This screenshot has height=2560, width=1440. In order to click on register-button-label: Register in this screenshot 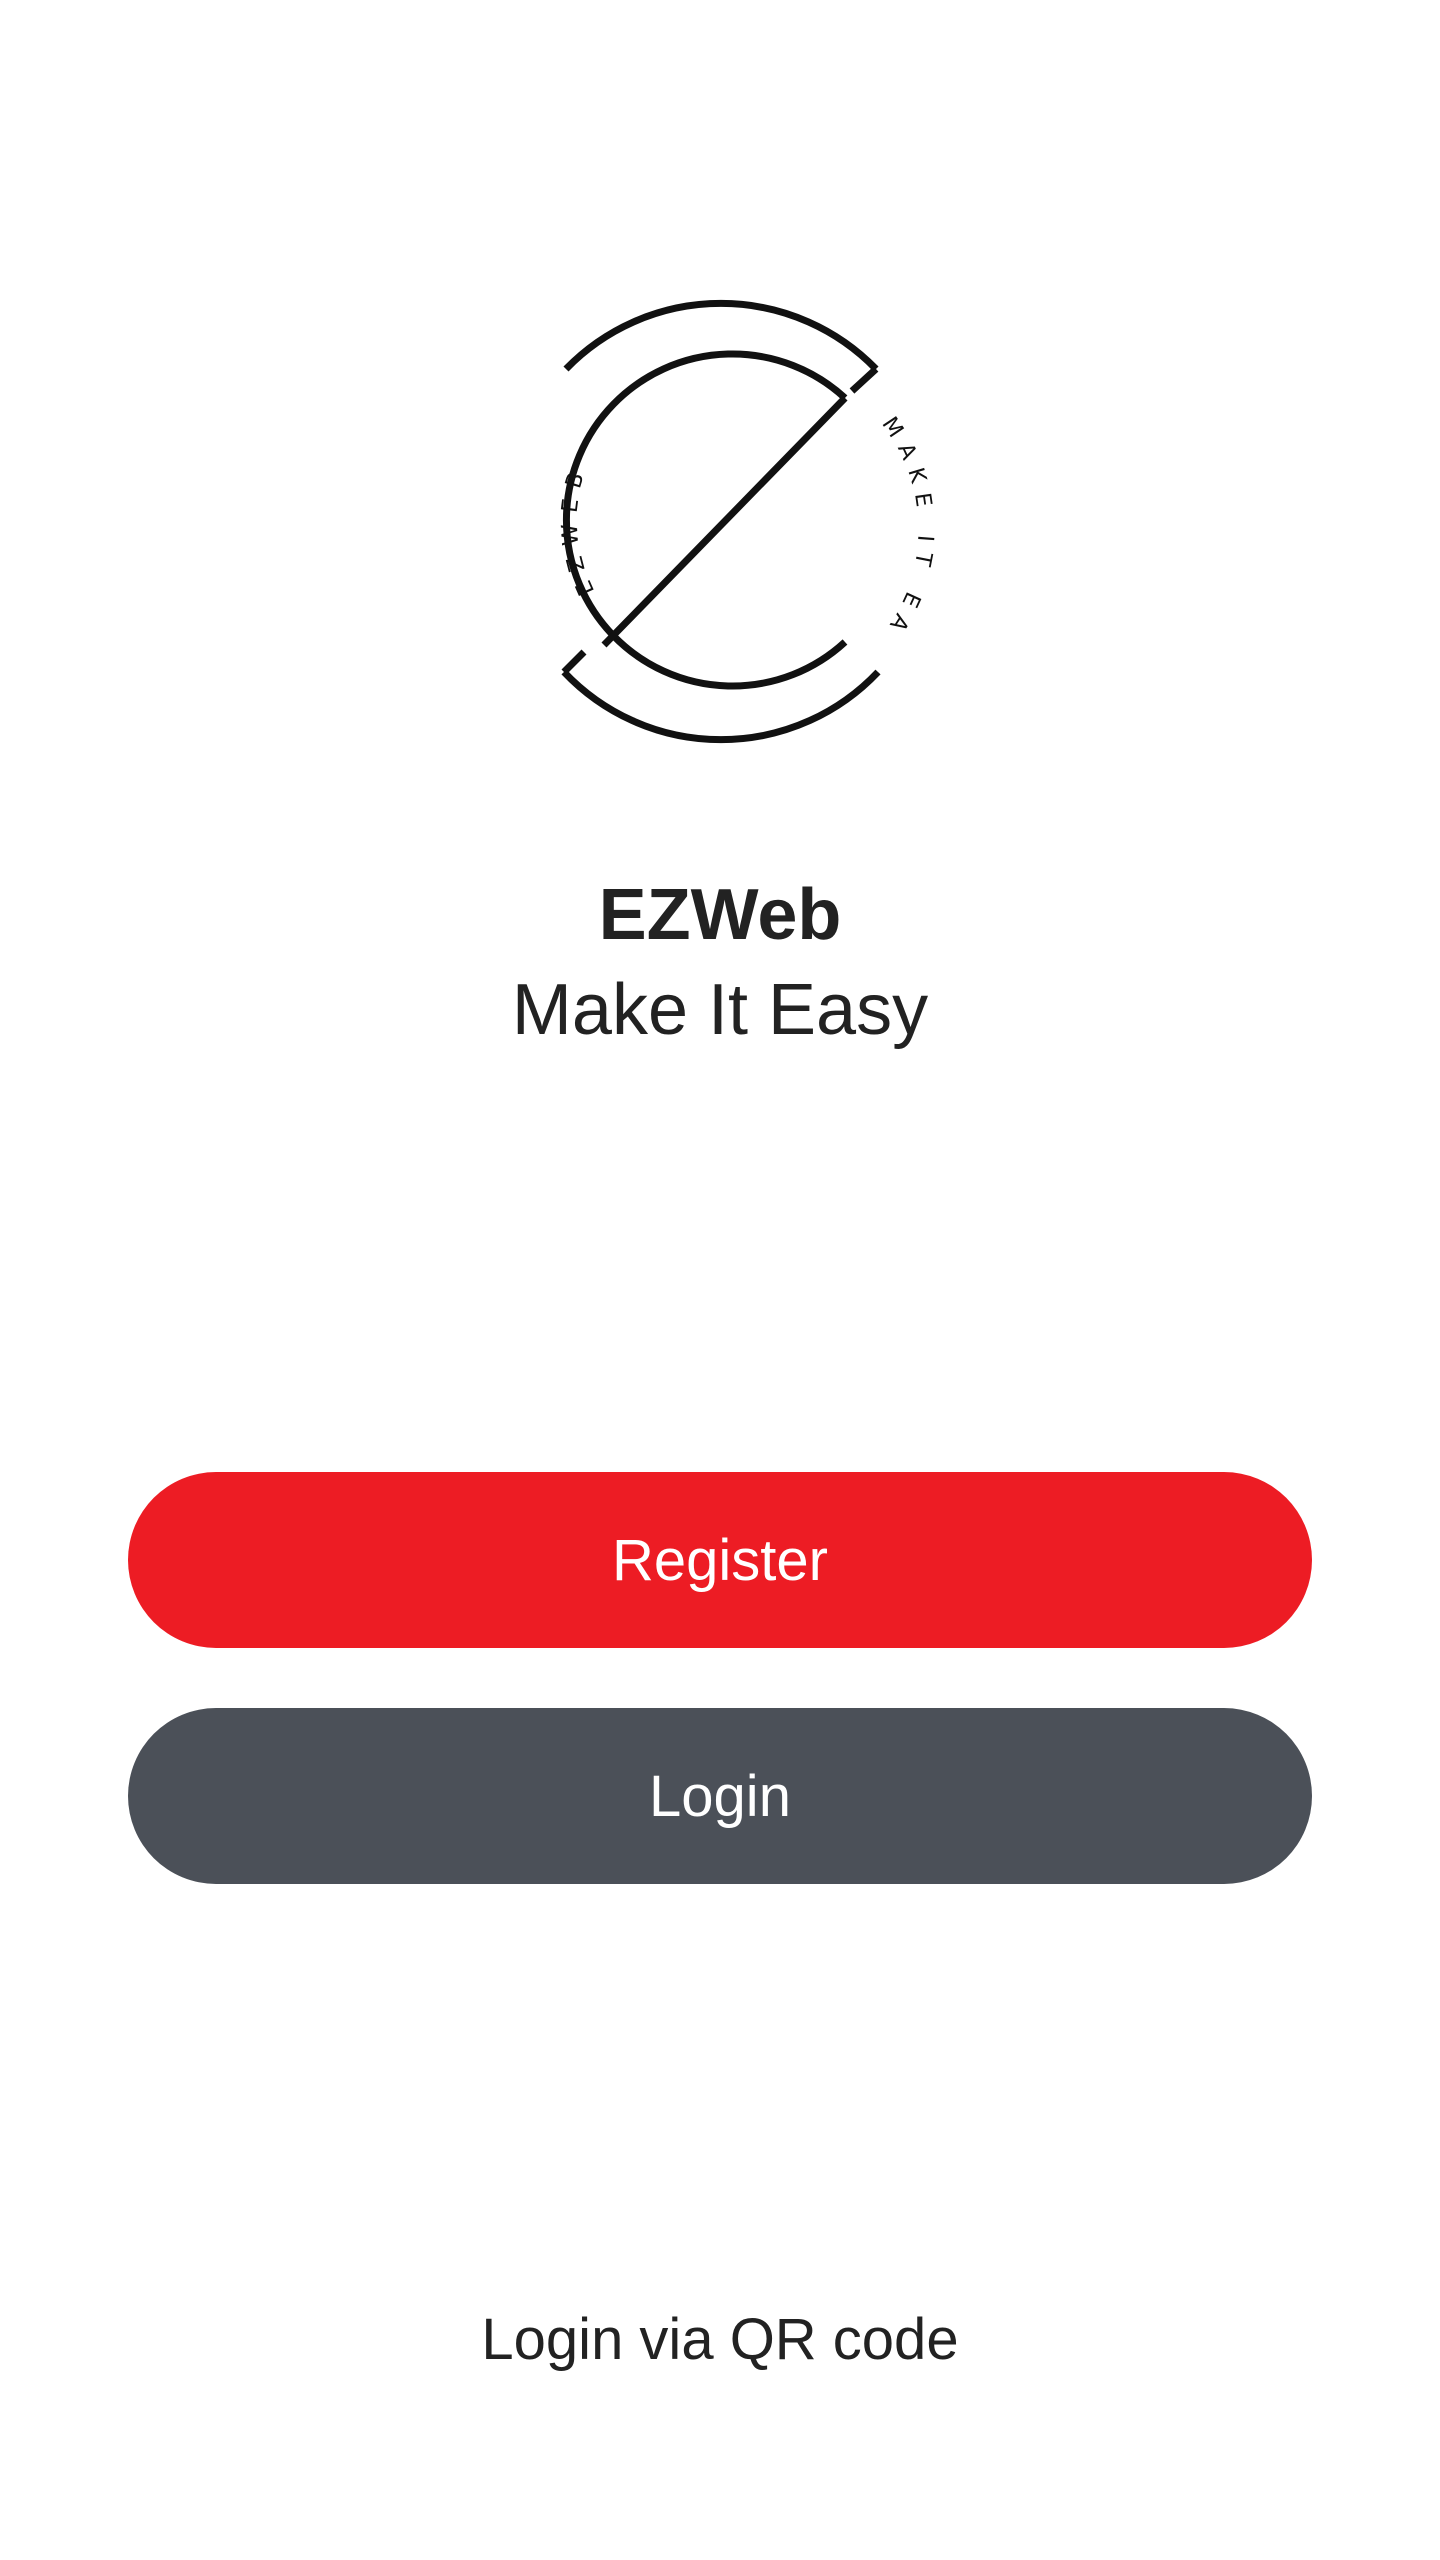, I will do `click(720, 1560)`.